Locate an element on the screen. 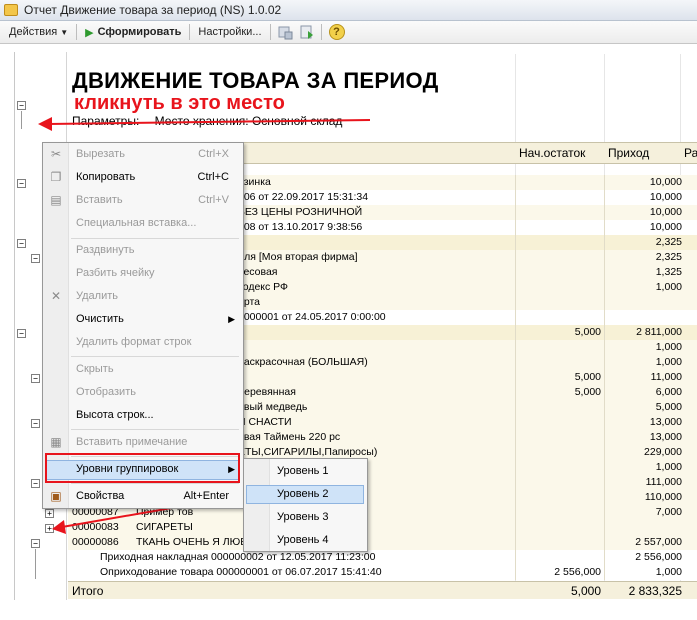  row-name: для [Моя вторая фирма] is located at coordinates (298, 257).